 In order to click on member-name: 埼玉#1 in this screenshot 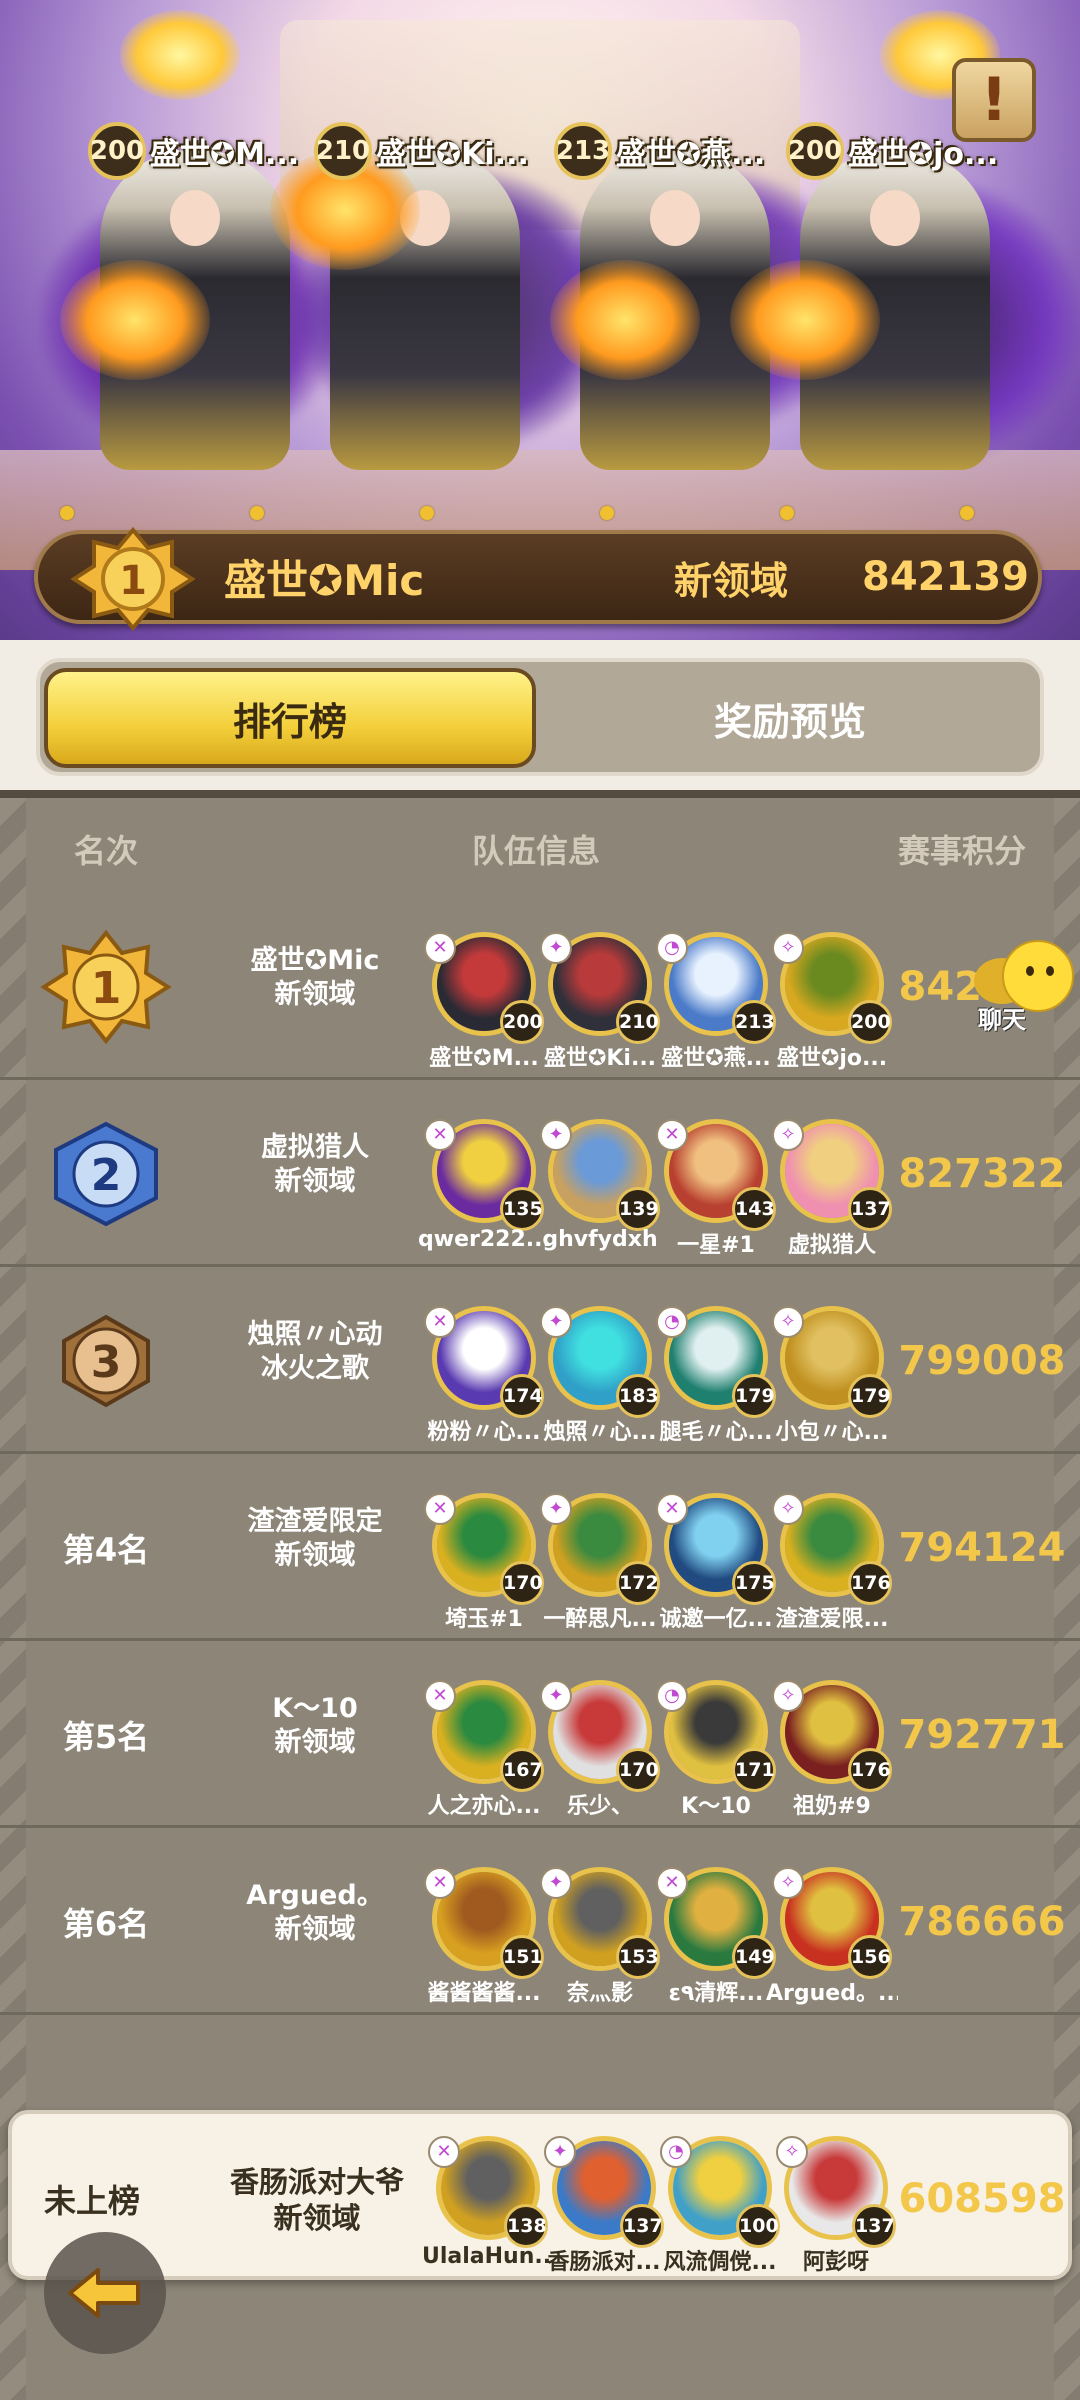, I will do `click(484, 1619)`.